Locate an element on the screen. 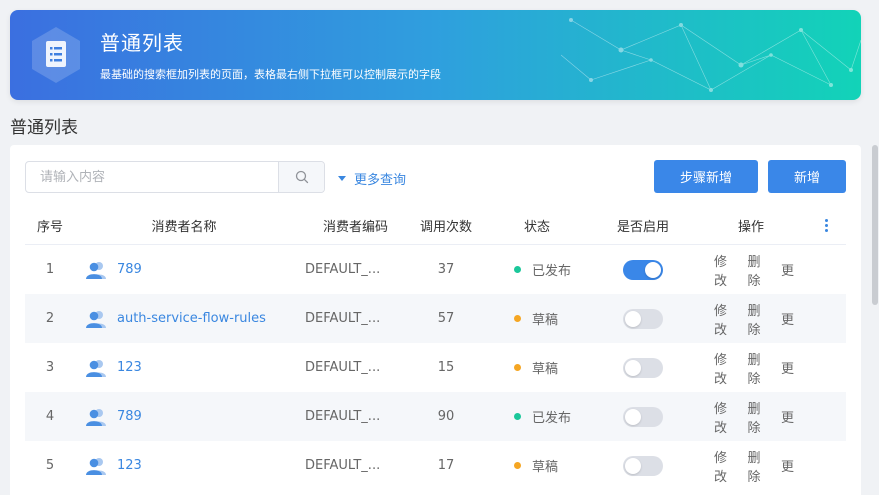 The width and height of the screenshot is (879, 495). banner-title: 普通列表 is located at coordinates (142, 43).